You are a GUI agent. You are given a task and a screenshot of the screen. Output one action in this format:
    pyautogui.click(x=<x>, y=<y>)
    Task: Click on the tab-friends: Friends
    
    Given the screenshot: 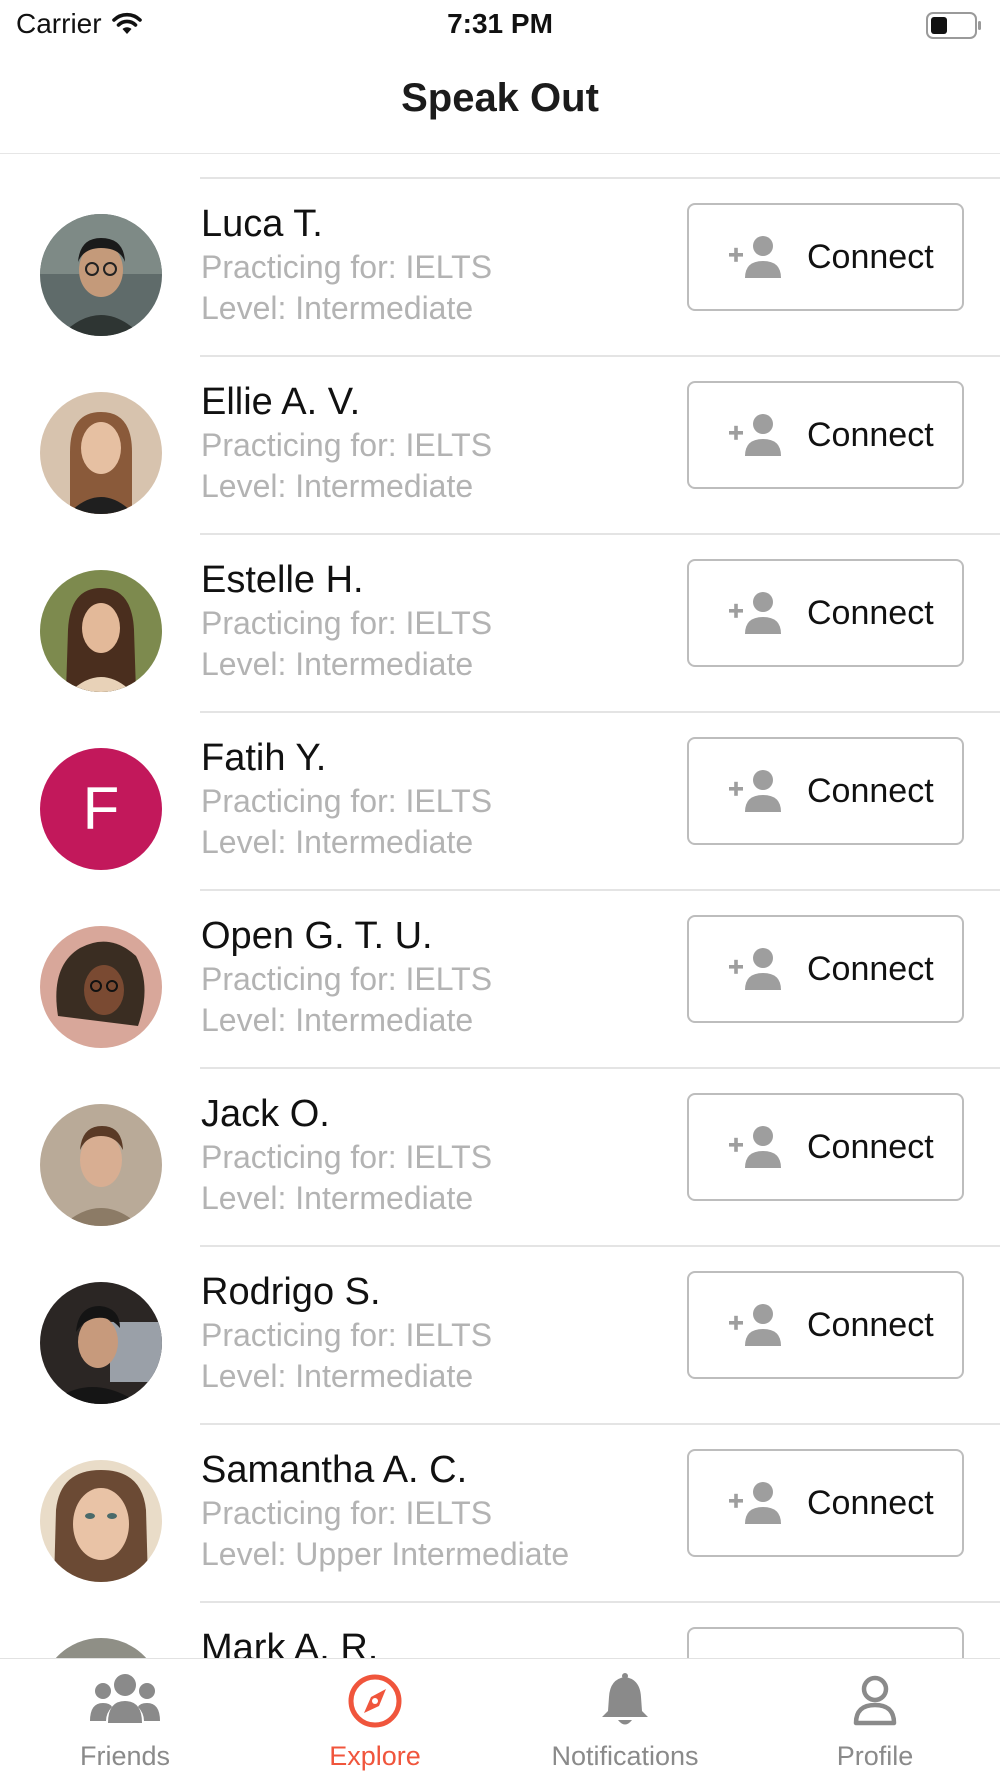 What is the action you would take?
    pyautogui.click(x=125, y=1718)
    